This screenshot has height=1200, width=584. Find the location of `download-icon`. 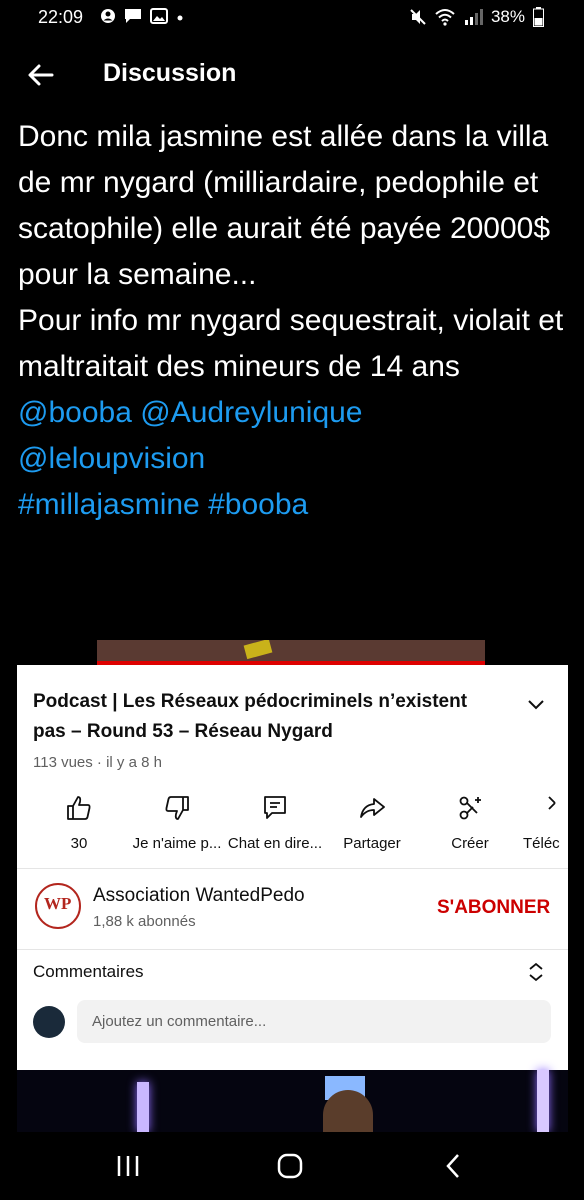

download-icon is located at coordinates (552, 803).